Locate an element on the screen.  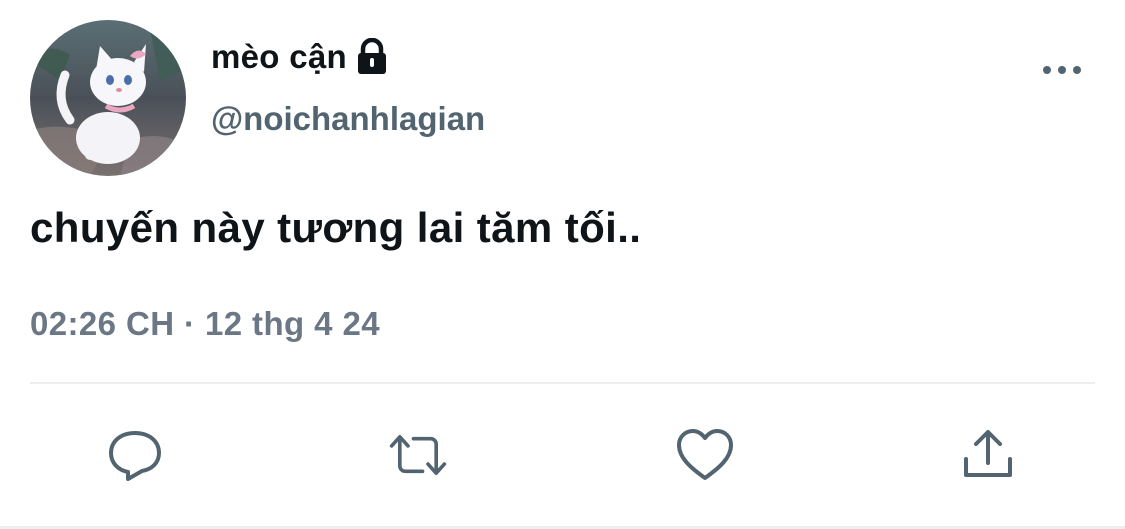
like-button is located at coordinates (705, 455).